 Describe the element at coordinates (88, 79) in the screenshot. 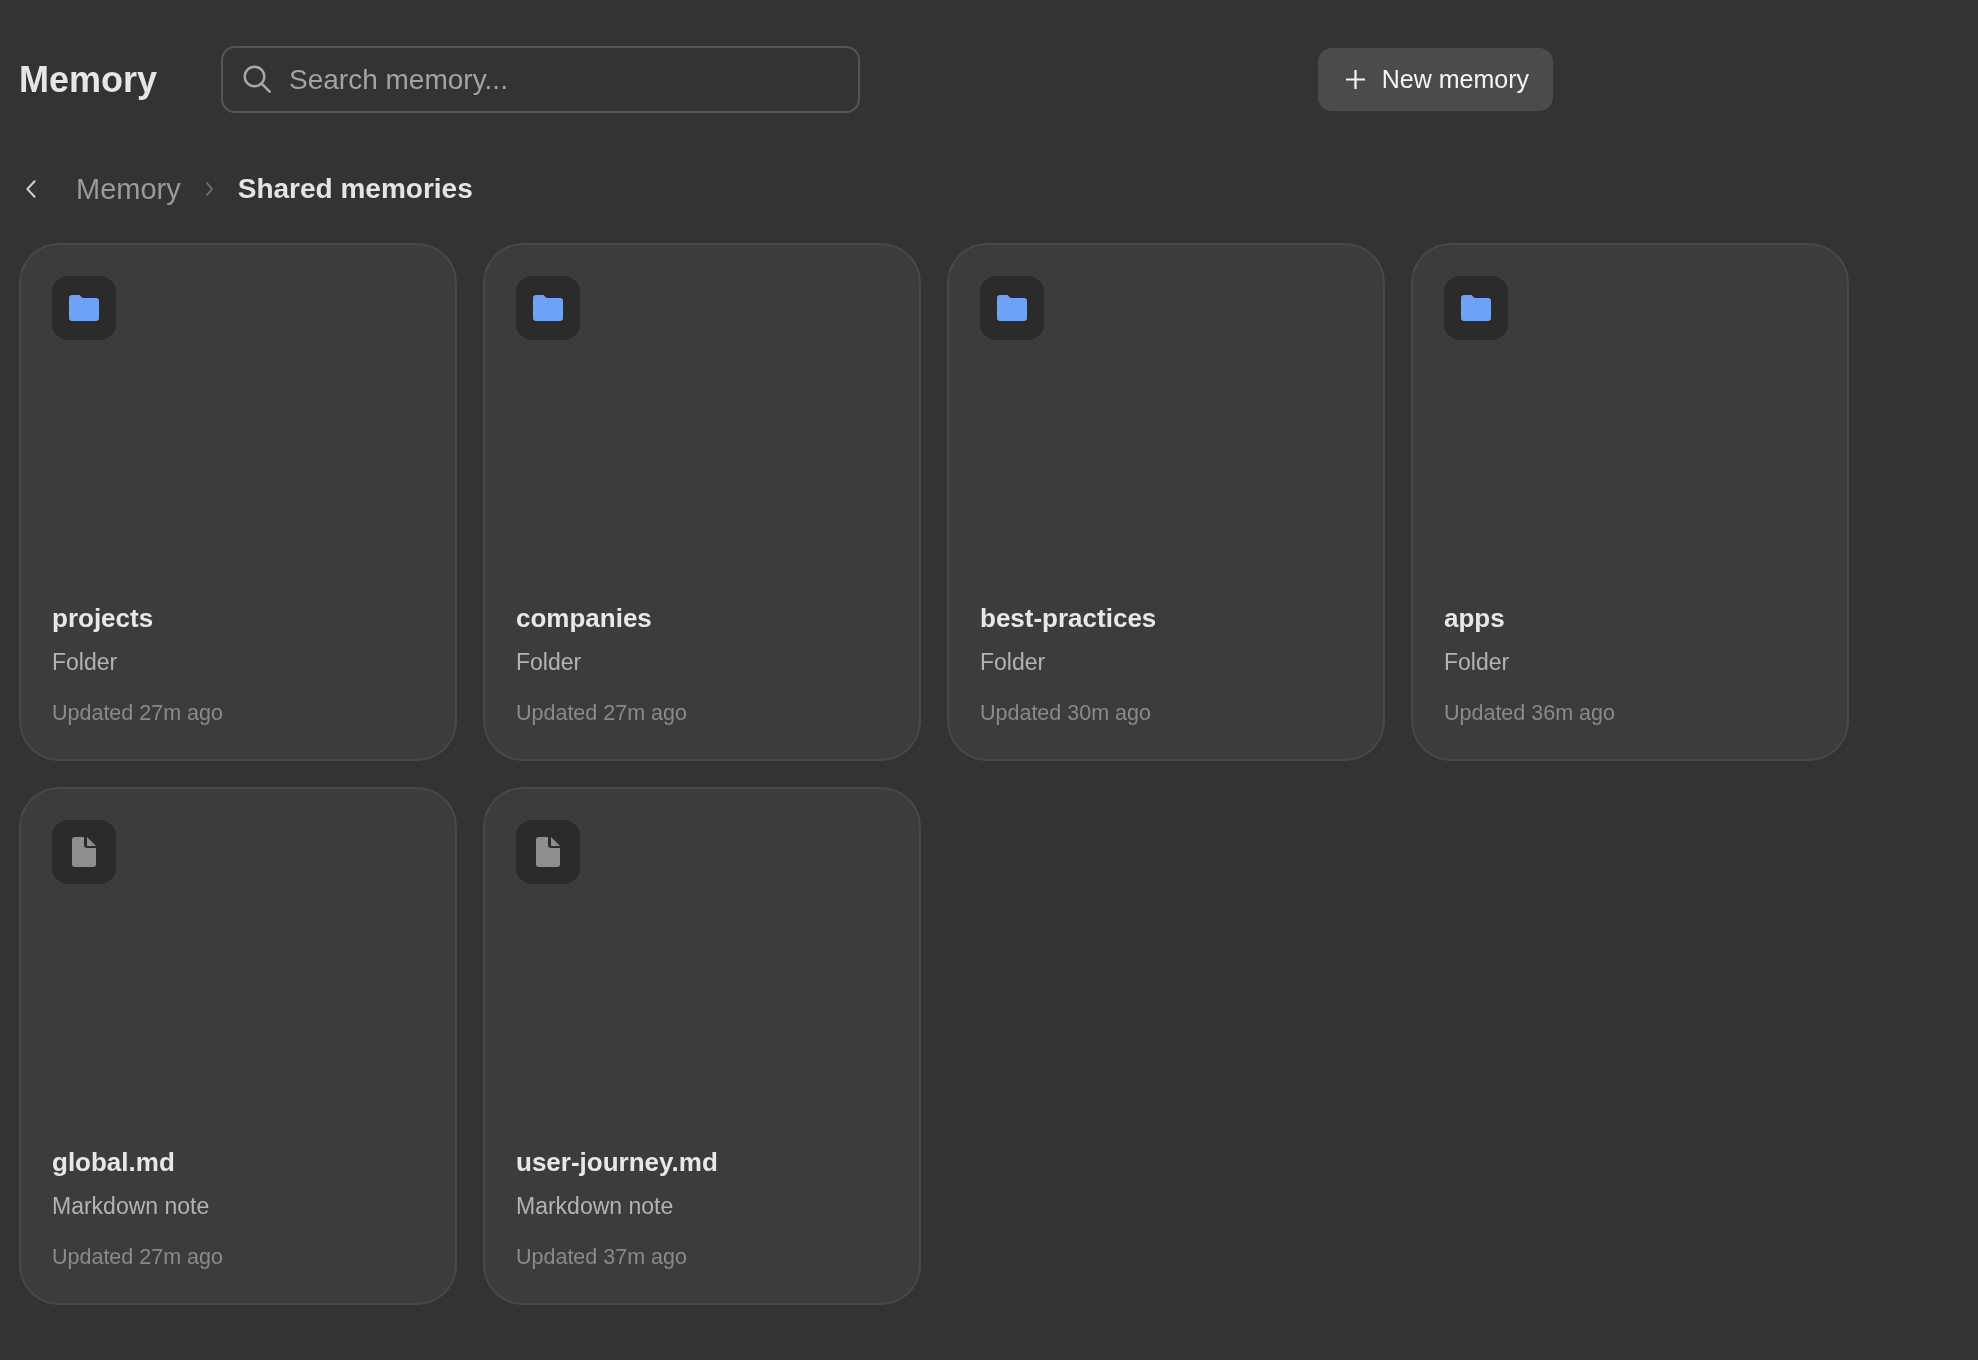

I see `page-title: Memory` at that location.